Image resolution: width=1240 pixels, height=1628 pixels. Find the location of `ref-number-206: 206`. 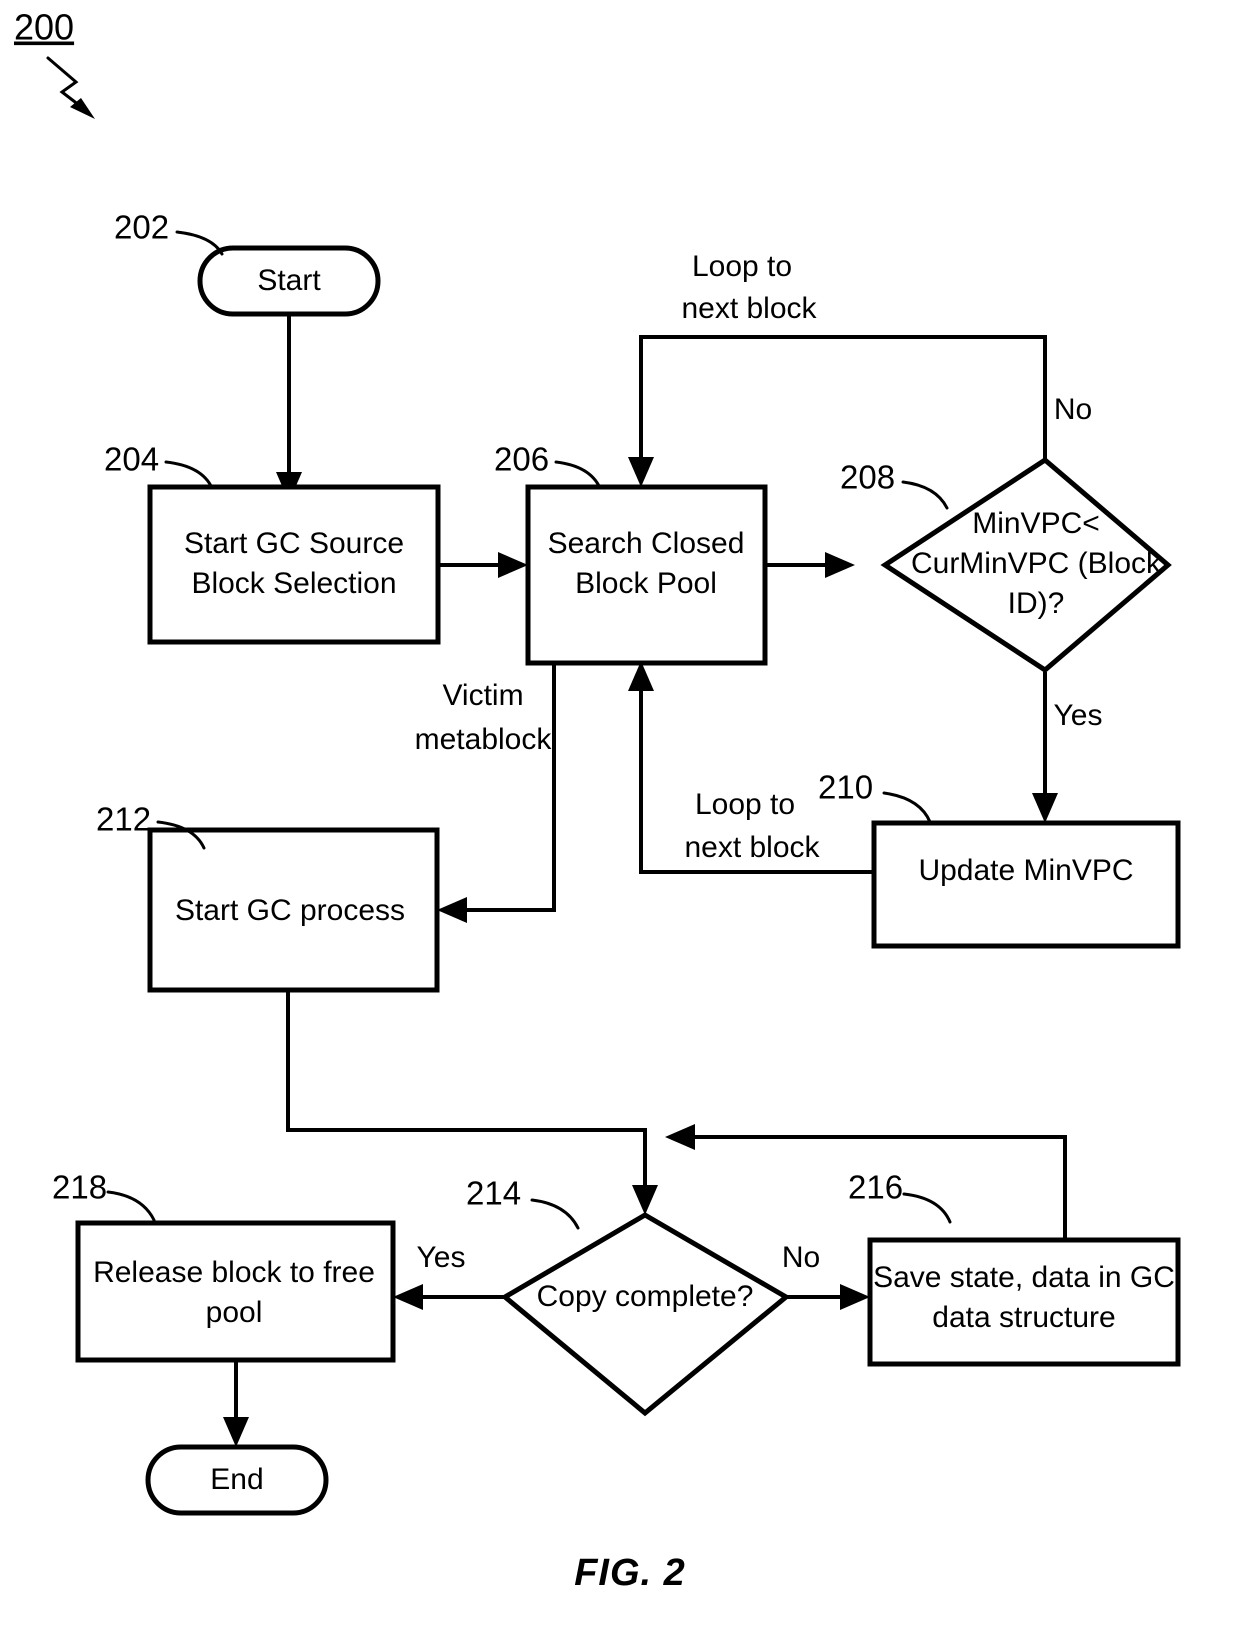

ref-number-206: 206 is located at coordinates (521, 459).